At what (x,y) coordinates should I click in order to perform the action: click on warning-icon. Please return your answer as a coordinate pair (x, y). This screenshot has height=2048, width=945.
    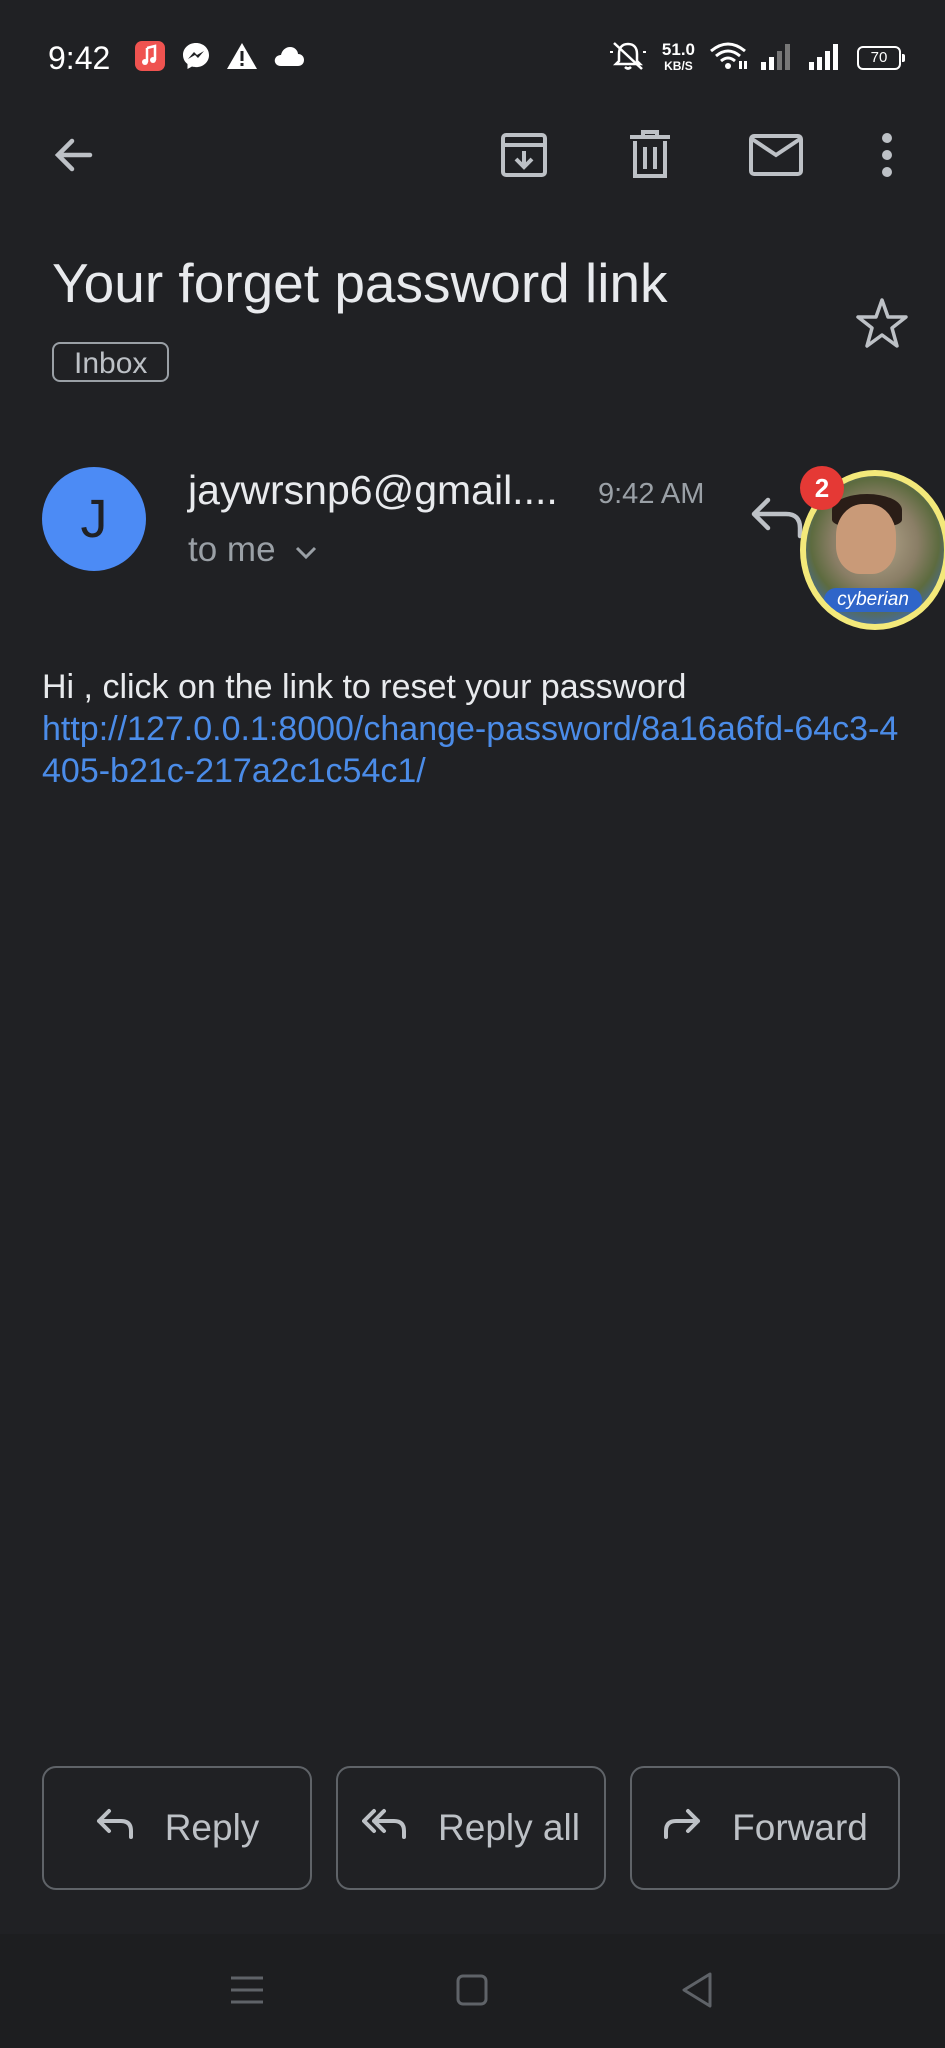
    Looking at the image, I should click on (242, 58).